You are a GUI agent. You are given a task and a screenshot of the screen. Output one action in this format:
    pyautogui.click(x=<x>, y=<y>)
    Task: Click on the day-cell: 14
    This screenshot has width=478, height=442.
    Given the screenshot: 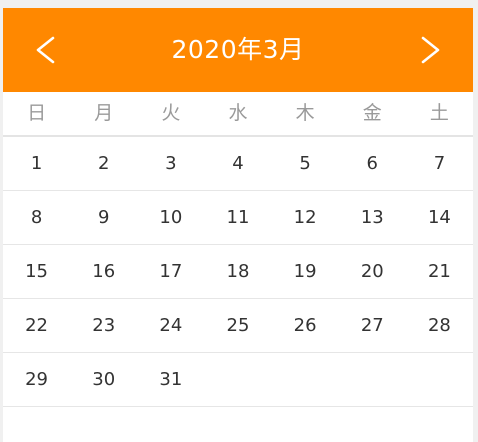 What is the action you would take?
    pyautogui.click(x=439, y=217)
    